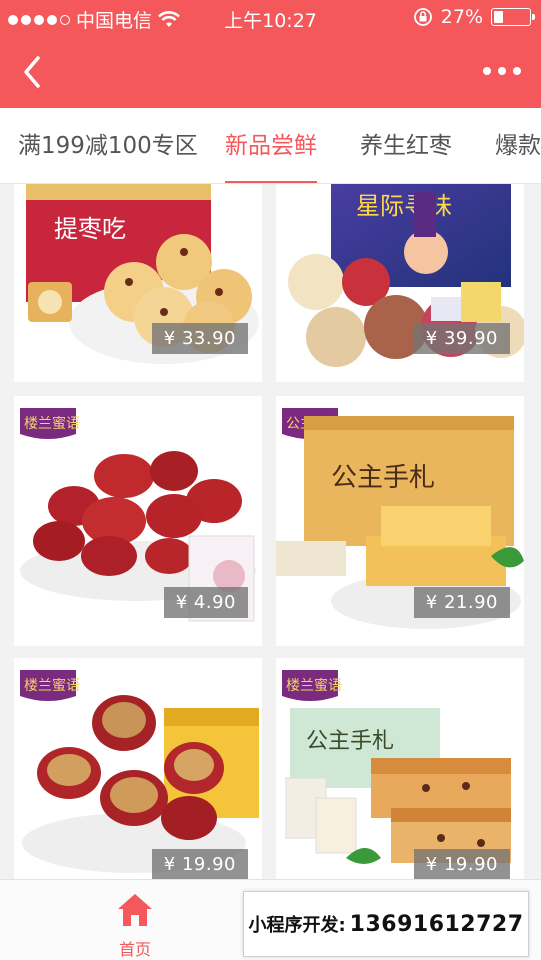  I want to click on category-tabs: 满199减100专区 新品尝鲜 养生红枣 爆款, so click(270, 146).